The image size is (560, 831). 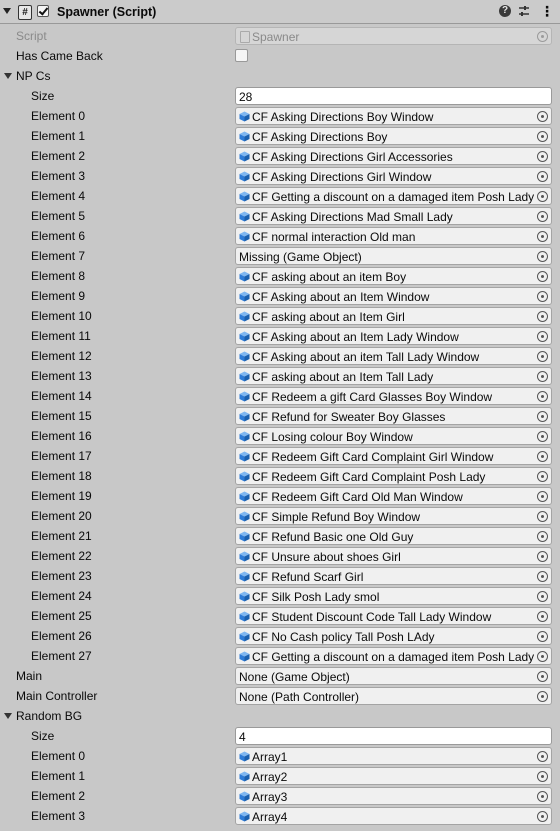 What do you see at coordinates (393, 556) in the screenshot?
I see `npc-object-field: CF Unsure about shoes Girl` at bounding box center [393, 556].